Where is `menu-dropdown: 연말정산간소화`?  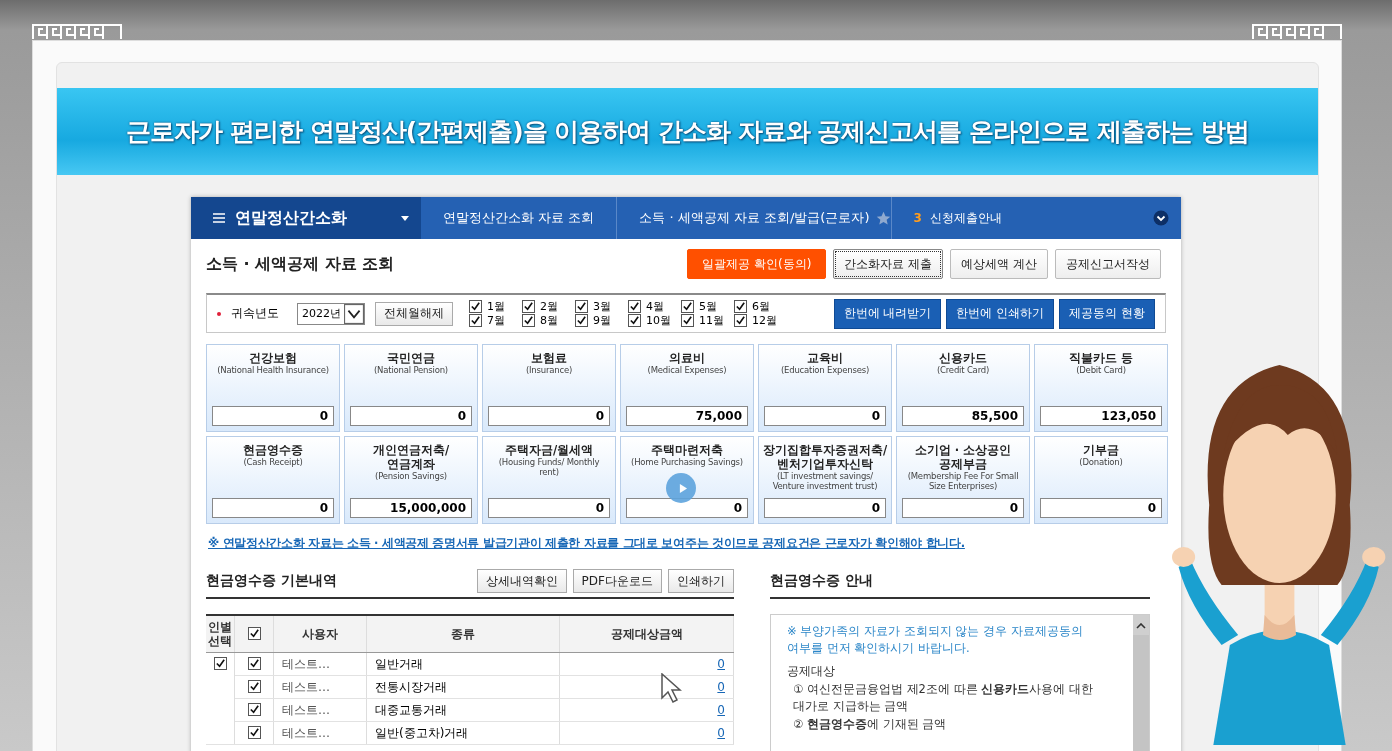 menu-dropdown: 연말정산간소화 is located at coordinates (306, 218).